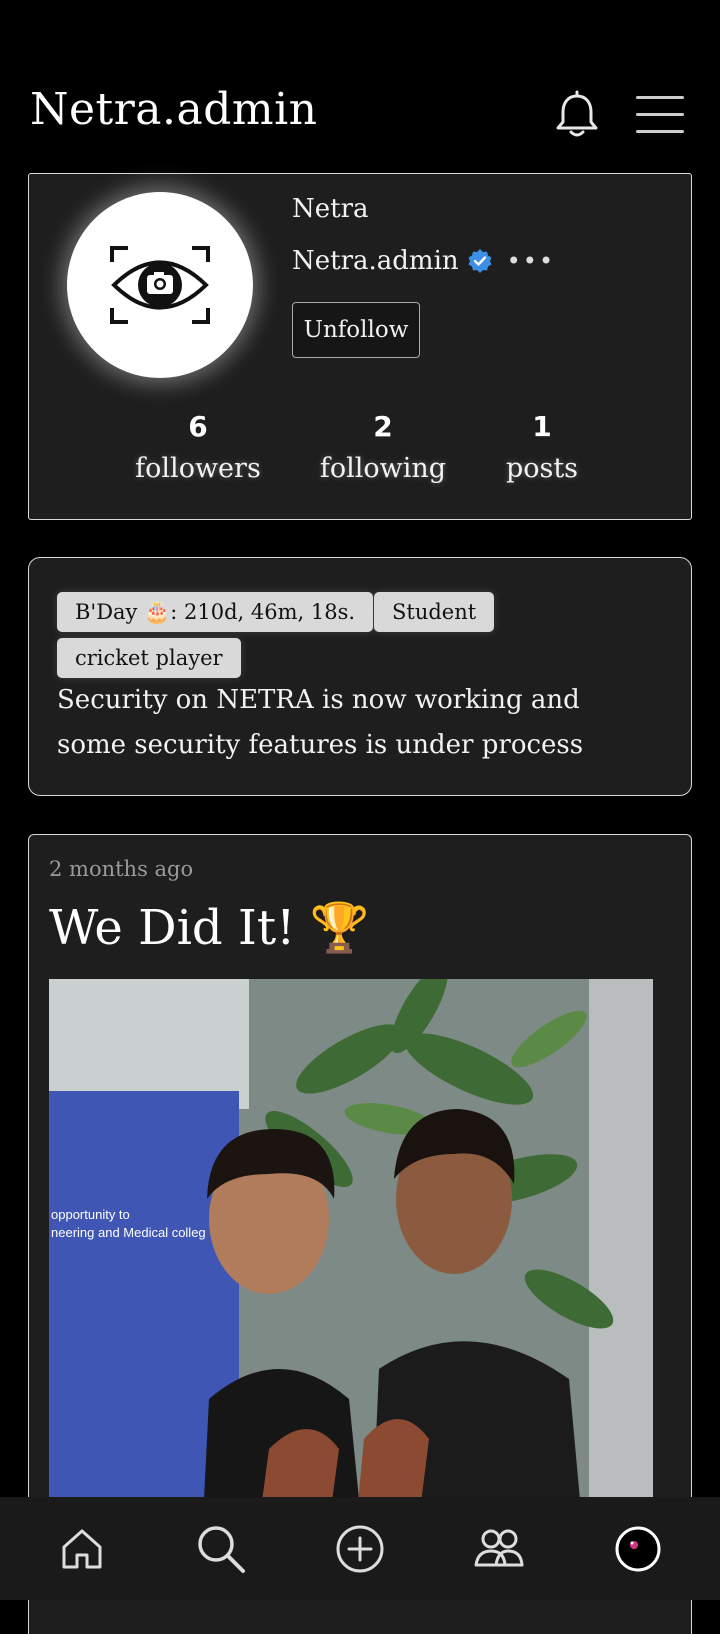 The height and width of the screenshot is (1634, 720). Describe the element at coordinates (82, 1549) in the screenshot. I see `home-icon` at that location.